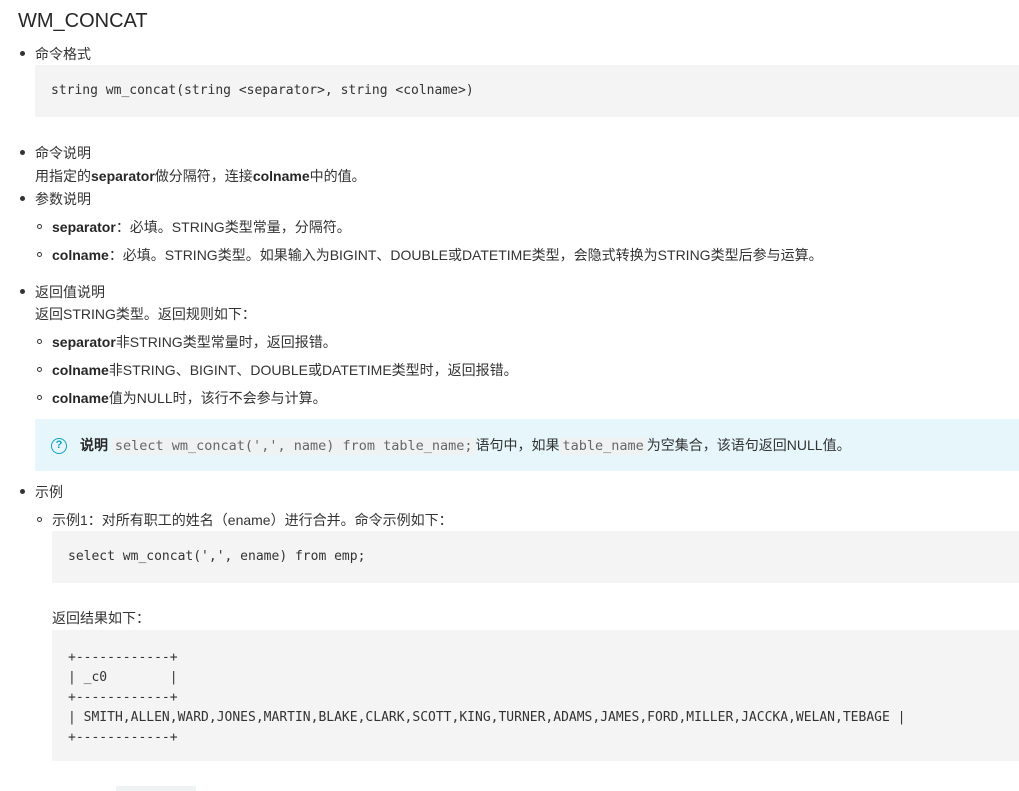  What do you see at coordinates (203, 176) in the screenshot?
I see `text: 做分隔符，连接` at bounding box center [203, 176].